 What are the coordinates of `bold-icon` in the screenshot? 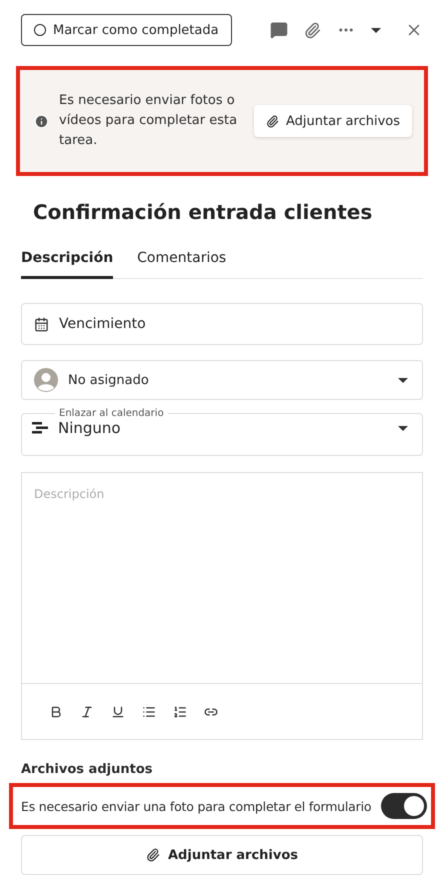 It's located at (56, 711).